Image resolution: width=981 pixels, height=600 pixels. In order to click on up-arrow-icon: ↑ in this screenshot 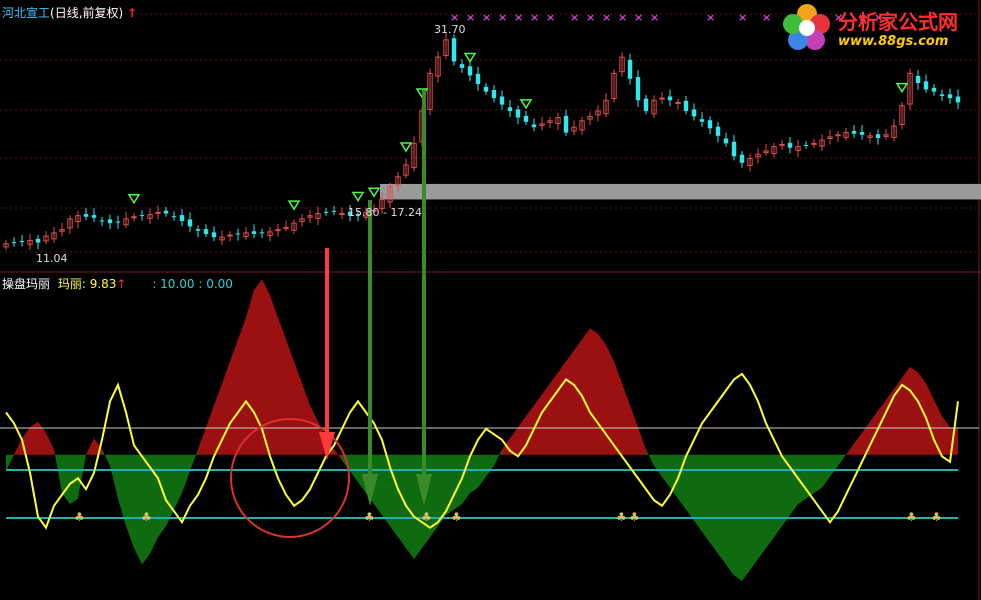, I will do `click(132, 13)`.